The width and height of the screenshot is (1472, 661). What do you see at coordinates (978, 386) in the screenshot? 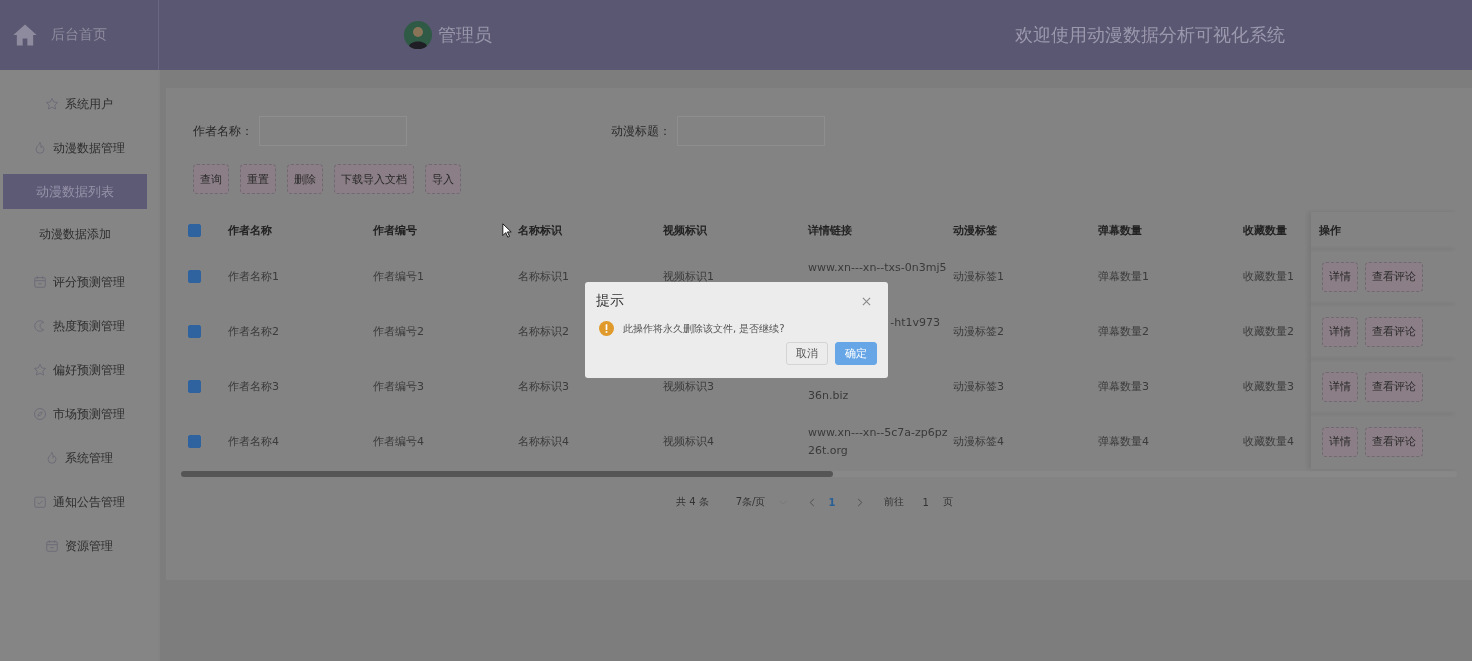
I see `table-cell: 动漫标签3` at bounding box center [978, 386].